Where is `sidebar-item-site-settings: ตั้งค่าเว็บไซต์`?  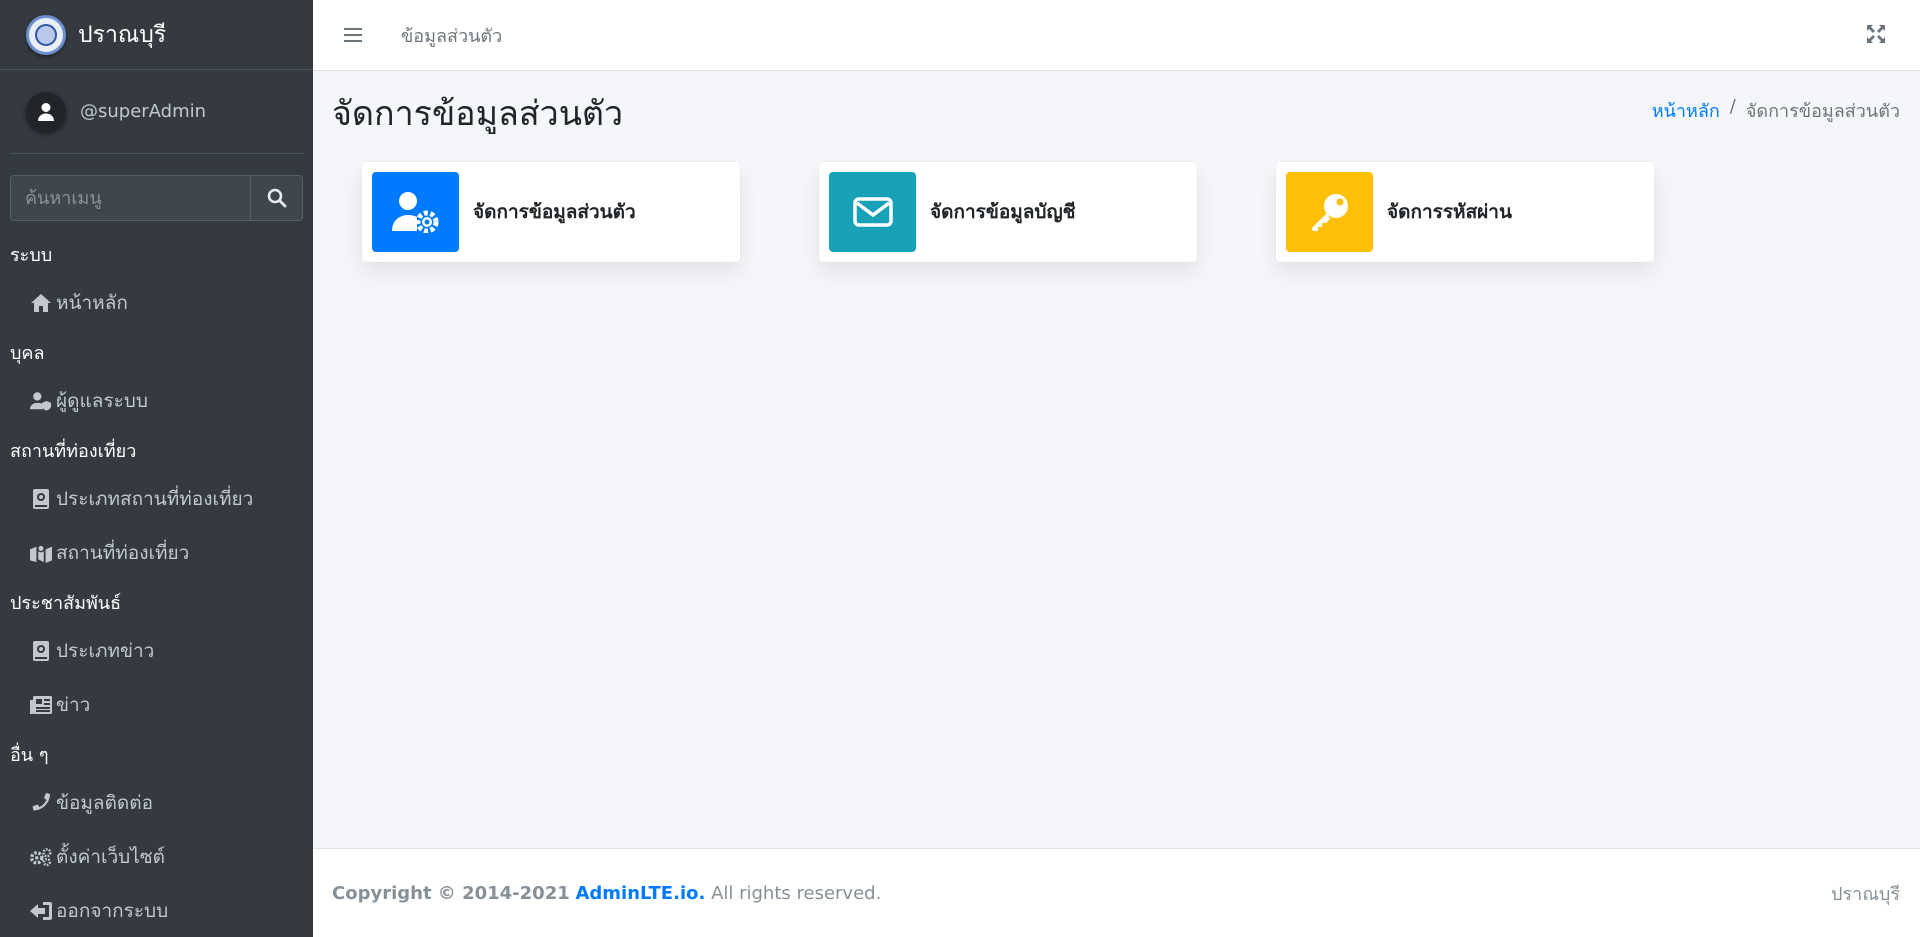 sidebar-item-site-settings: ตั้งค่าเว็บไซต์ is located at coordinates (156, 857).